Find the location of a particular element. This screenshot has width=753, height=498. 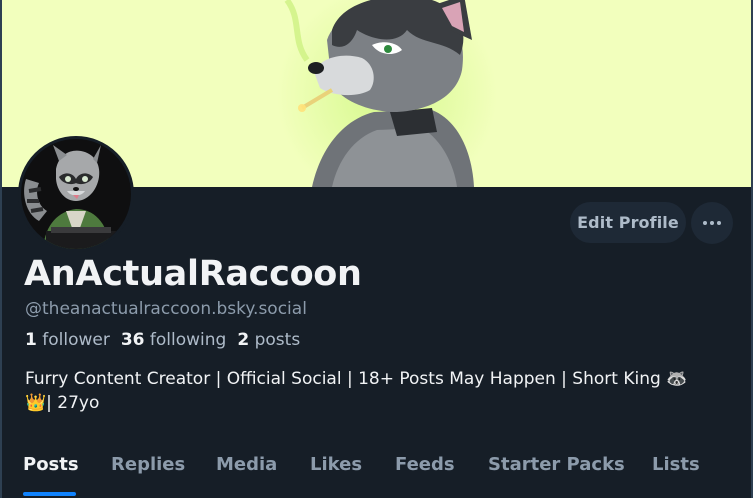

more-options-button is located at coordinates (712, 223).